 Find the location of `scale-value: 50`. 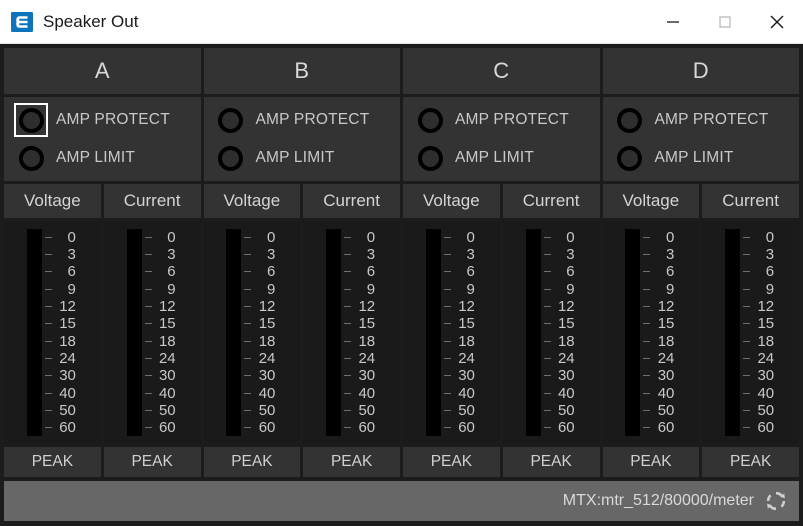

scale-value: 50 is located at coordinates (466, 411).